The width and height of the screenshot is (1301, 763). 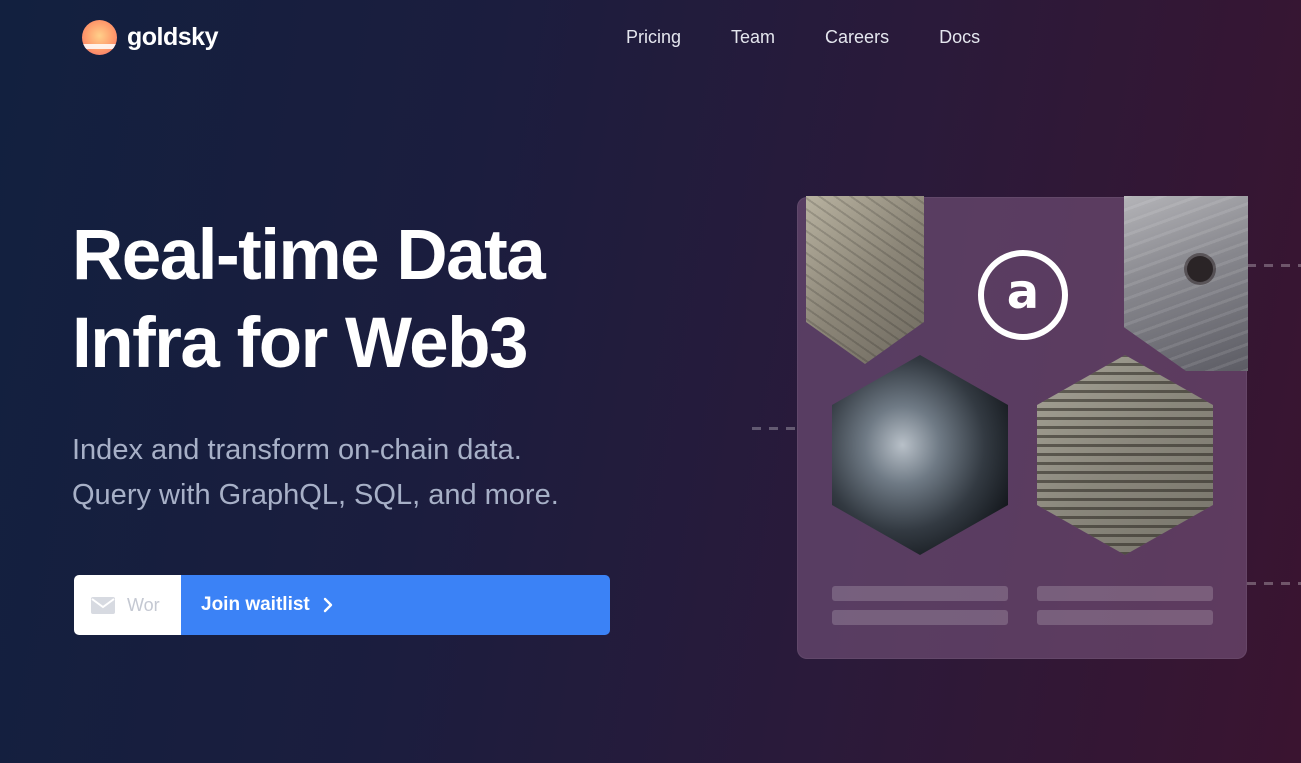 What do you see at coordinates (1125, 455) in the screenshot?
I see `dictionary-image-hexagon` at bounding box center [1125, 455].